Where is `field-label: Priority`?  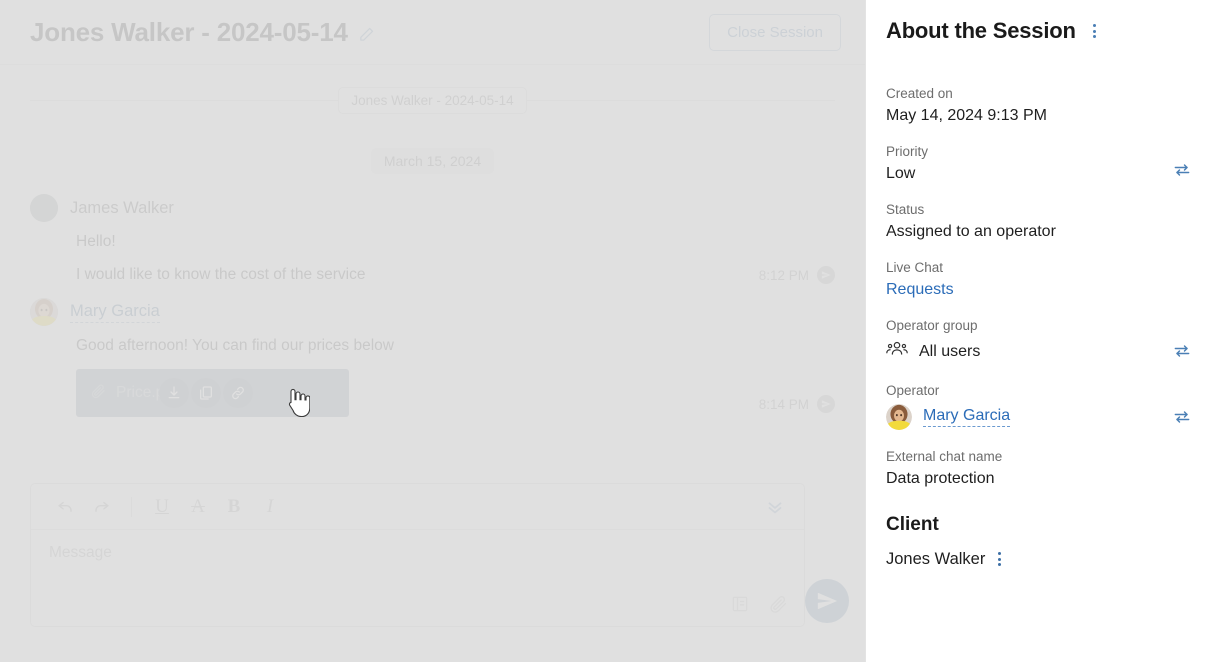
field-label: Priority is located at coordinates (907, 151).